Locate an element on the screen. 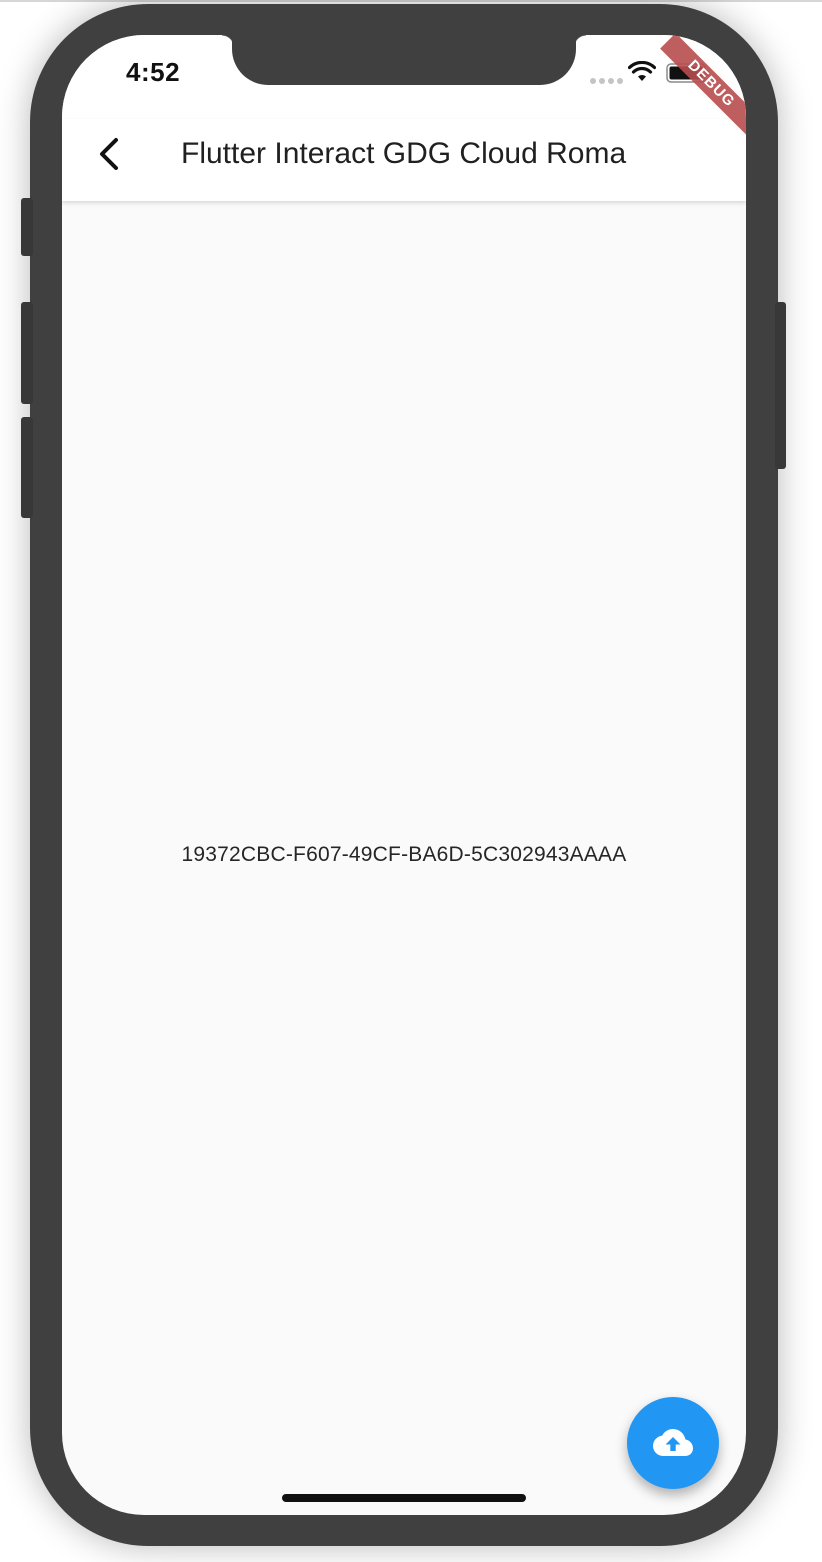 The height and width of the screenshot is (1562, 822). silent-switch is located at coordinates (27, 227).